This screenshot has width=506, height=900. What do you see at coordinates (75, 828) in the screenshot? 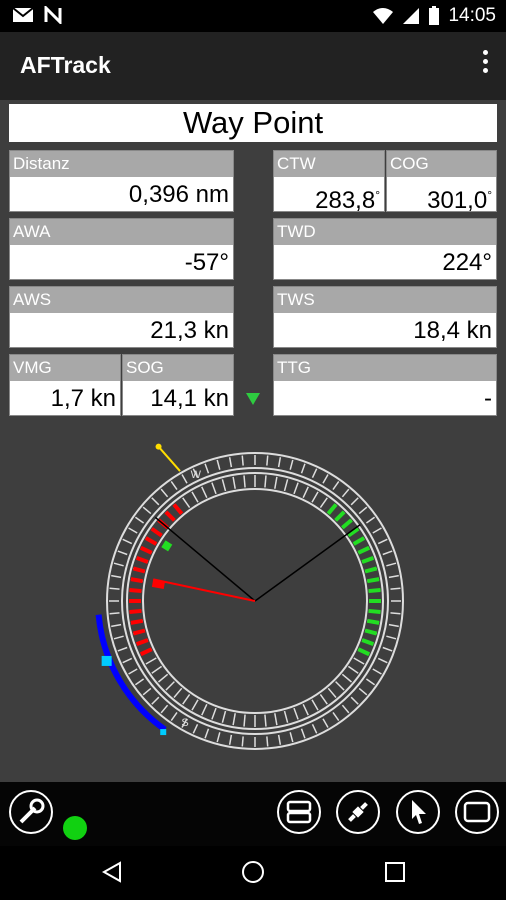
I see `gps-status-indicator` at bounding box center [75, 828].